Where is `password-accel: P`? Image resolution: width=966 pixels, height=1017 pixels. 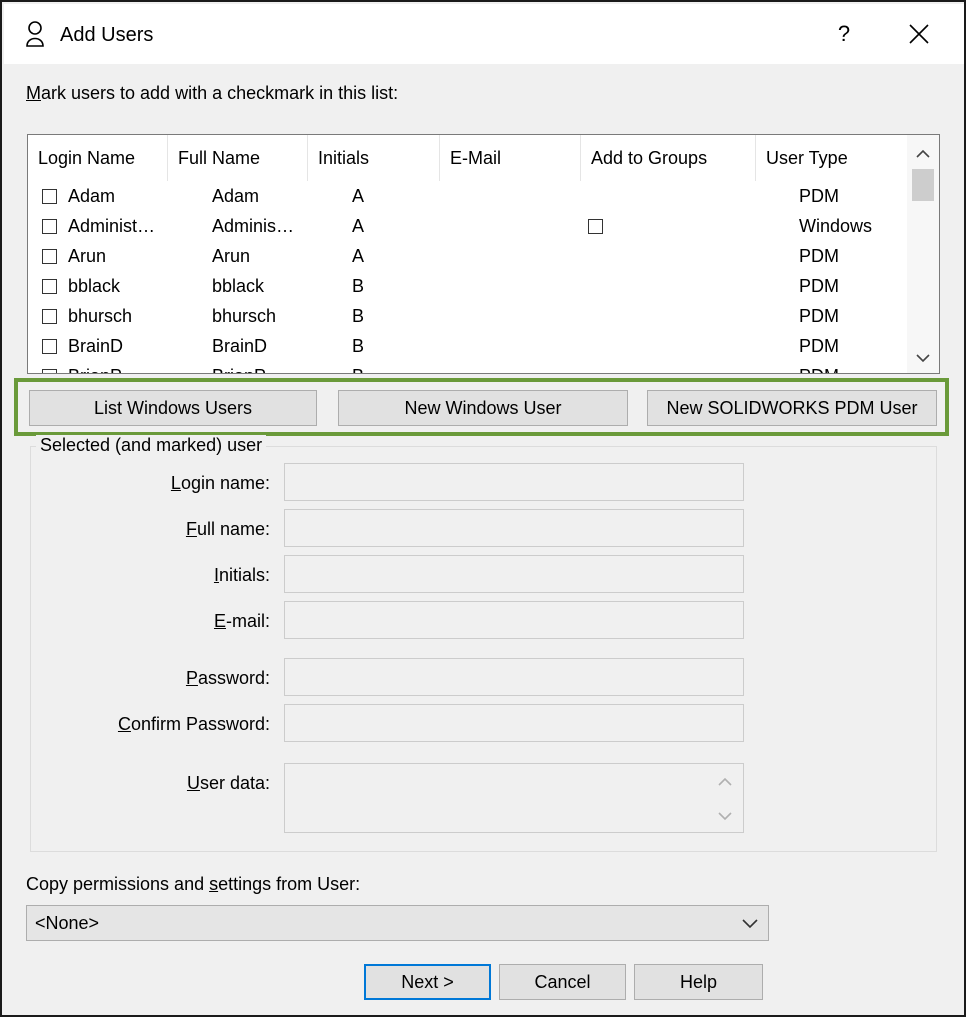 password-accel: P is located at coordinates (191, 678).